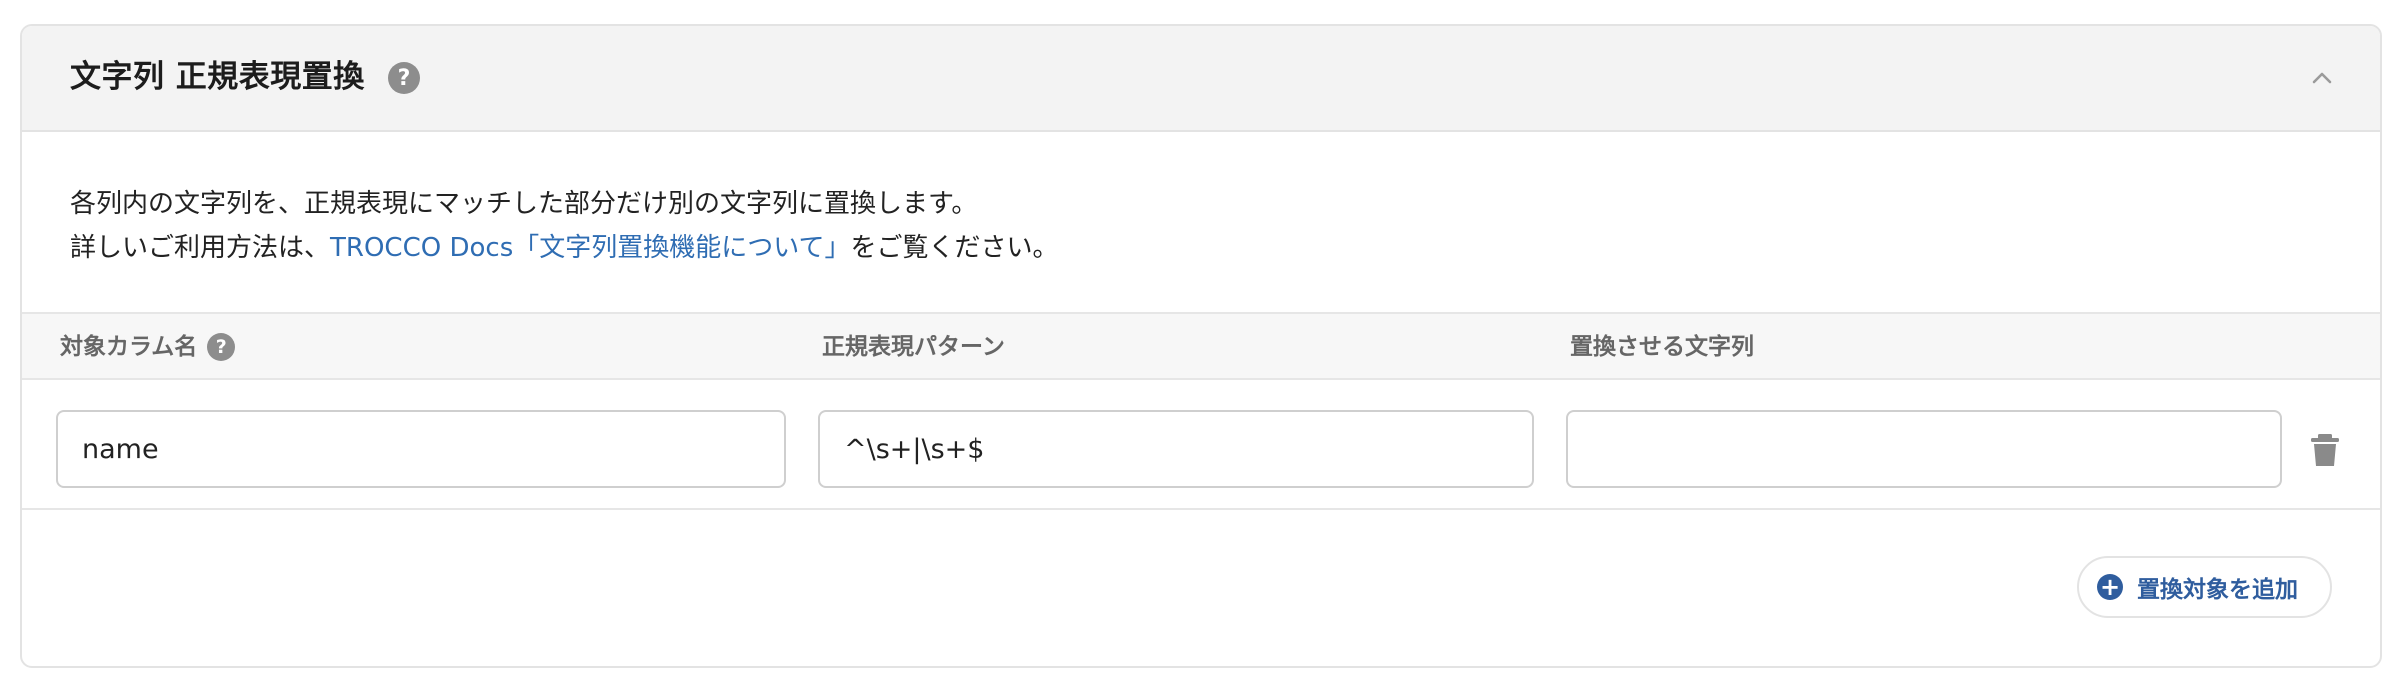  Describe the element at coordinates (524, 204) in the screenshot. I see `description-line1: 各列内の文字列を、正規表現にマッチした部分だけ別の文字列に置換します。` at that location.